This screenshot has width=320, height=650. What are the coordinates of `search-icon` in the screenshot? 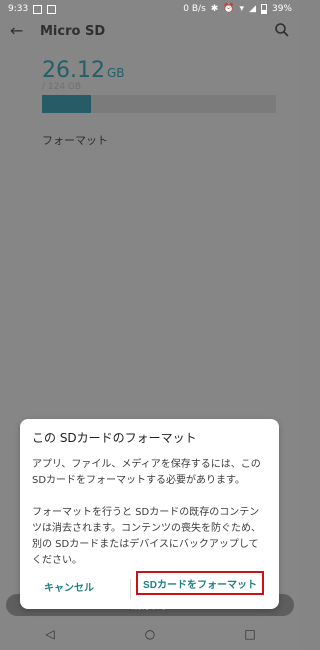 It's located at (282, 30).